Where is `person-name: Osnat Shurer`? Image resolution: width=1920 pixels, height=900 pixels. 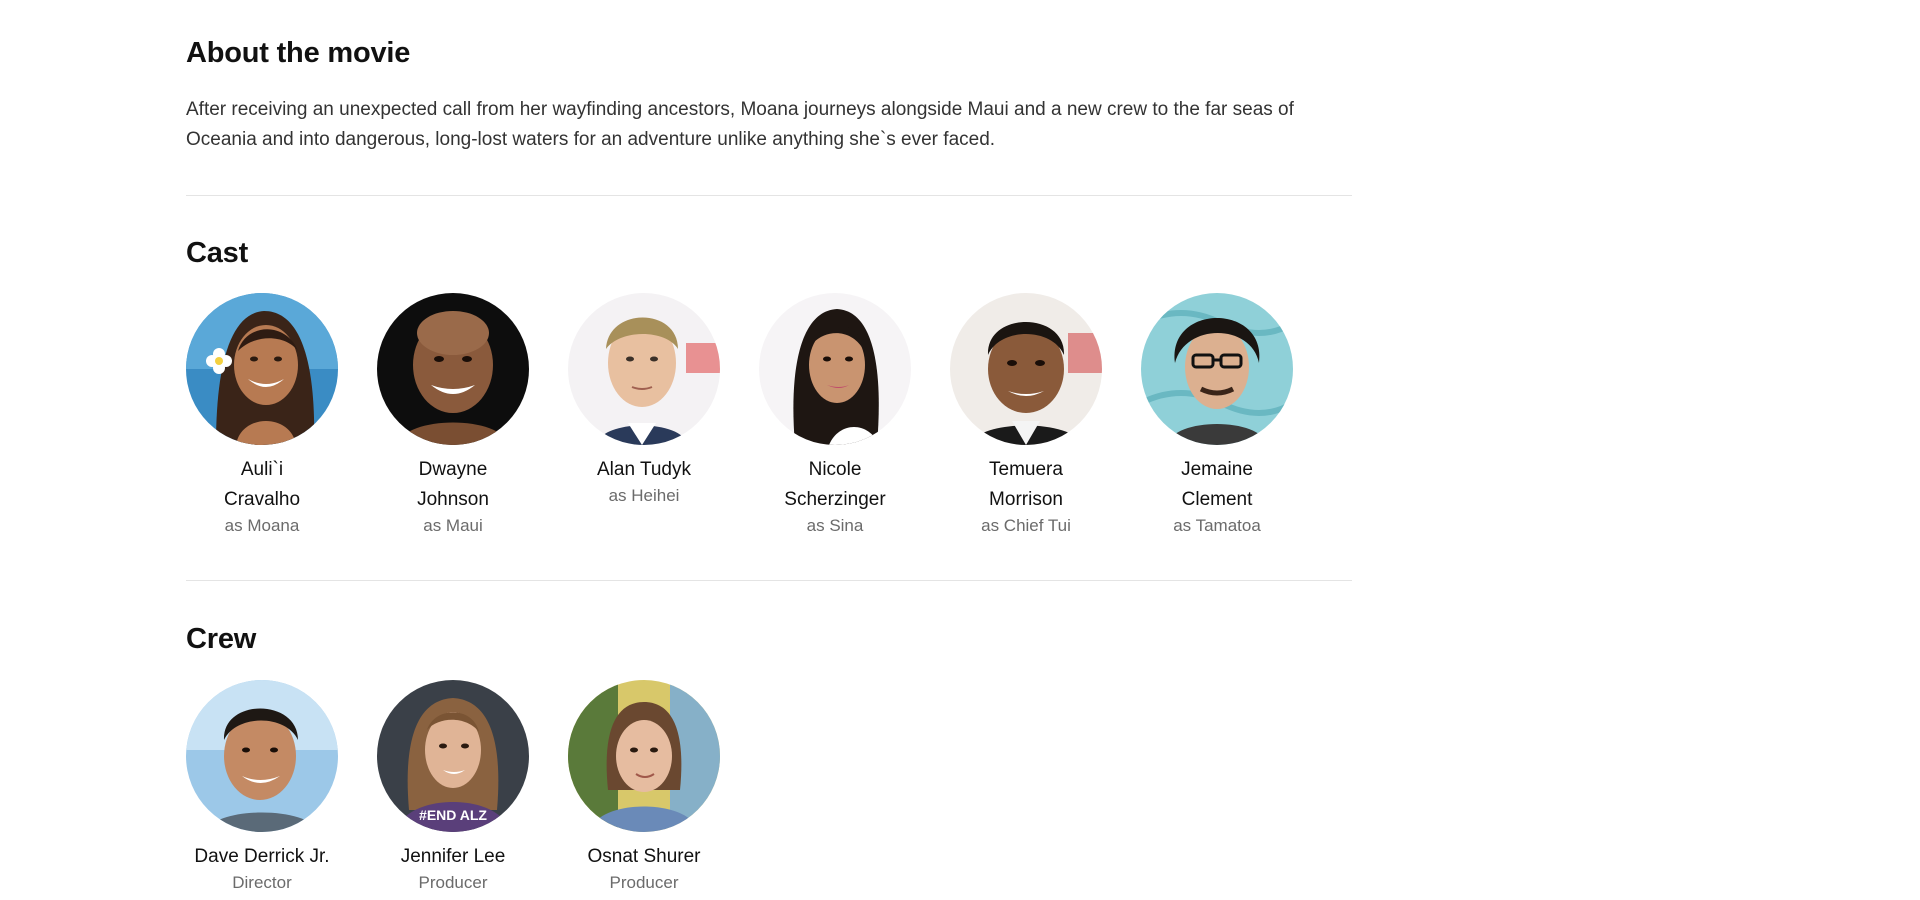 person-name: Osnat Shurer is located at coordinates (644, 856).